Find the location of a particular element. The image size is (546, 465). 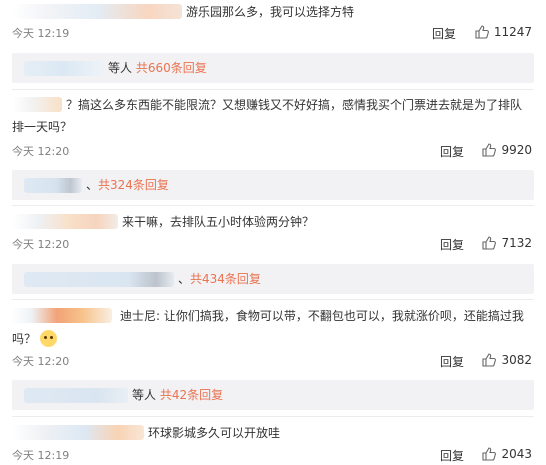

comment-text: ？搞这么多东西能不能限流？又想赚钱又不好好搞，感情我买个门票进去就是为了排队 is located at coordinates (272, 105).